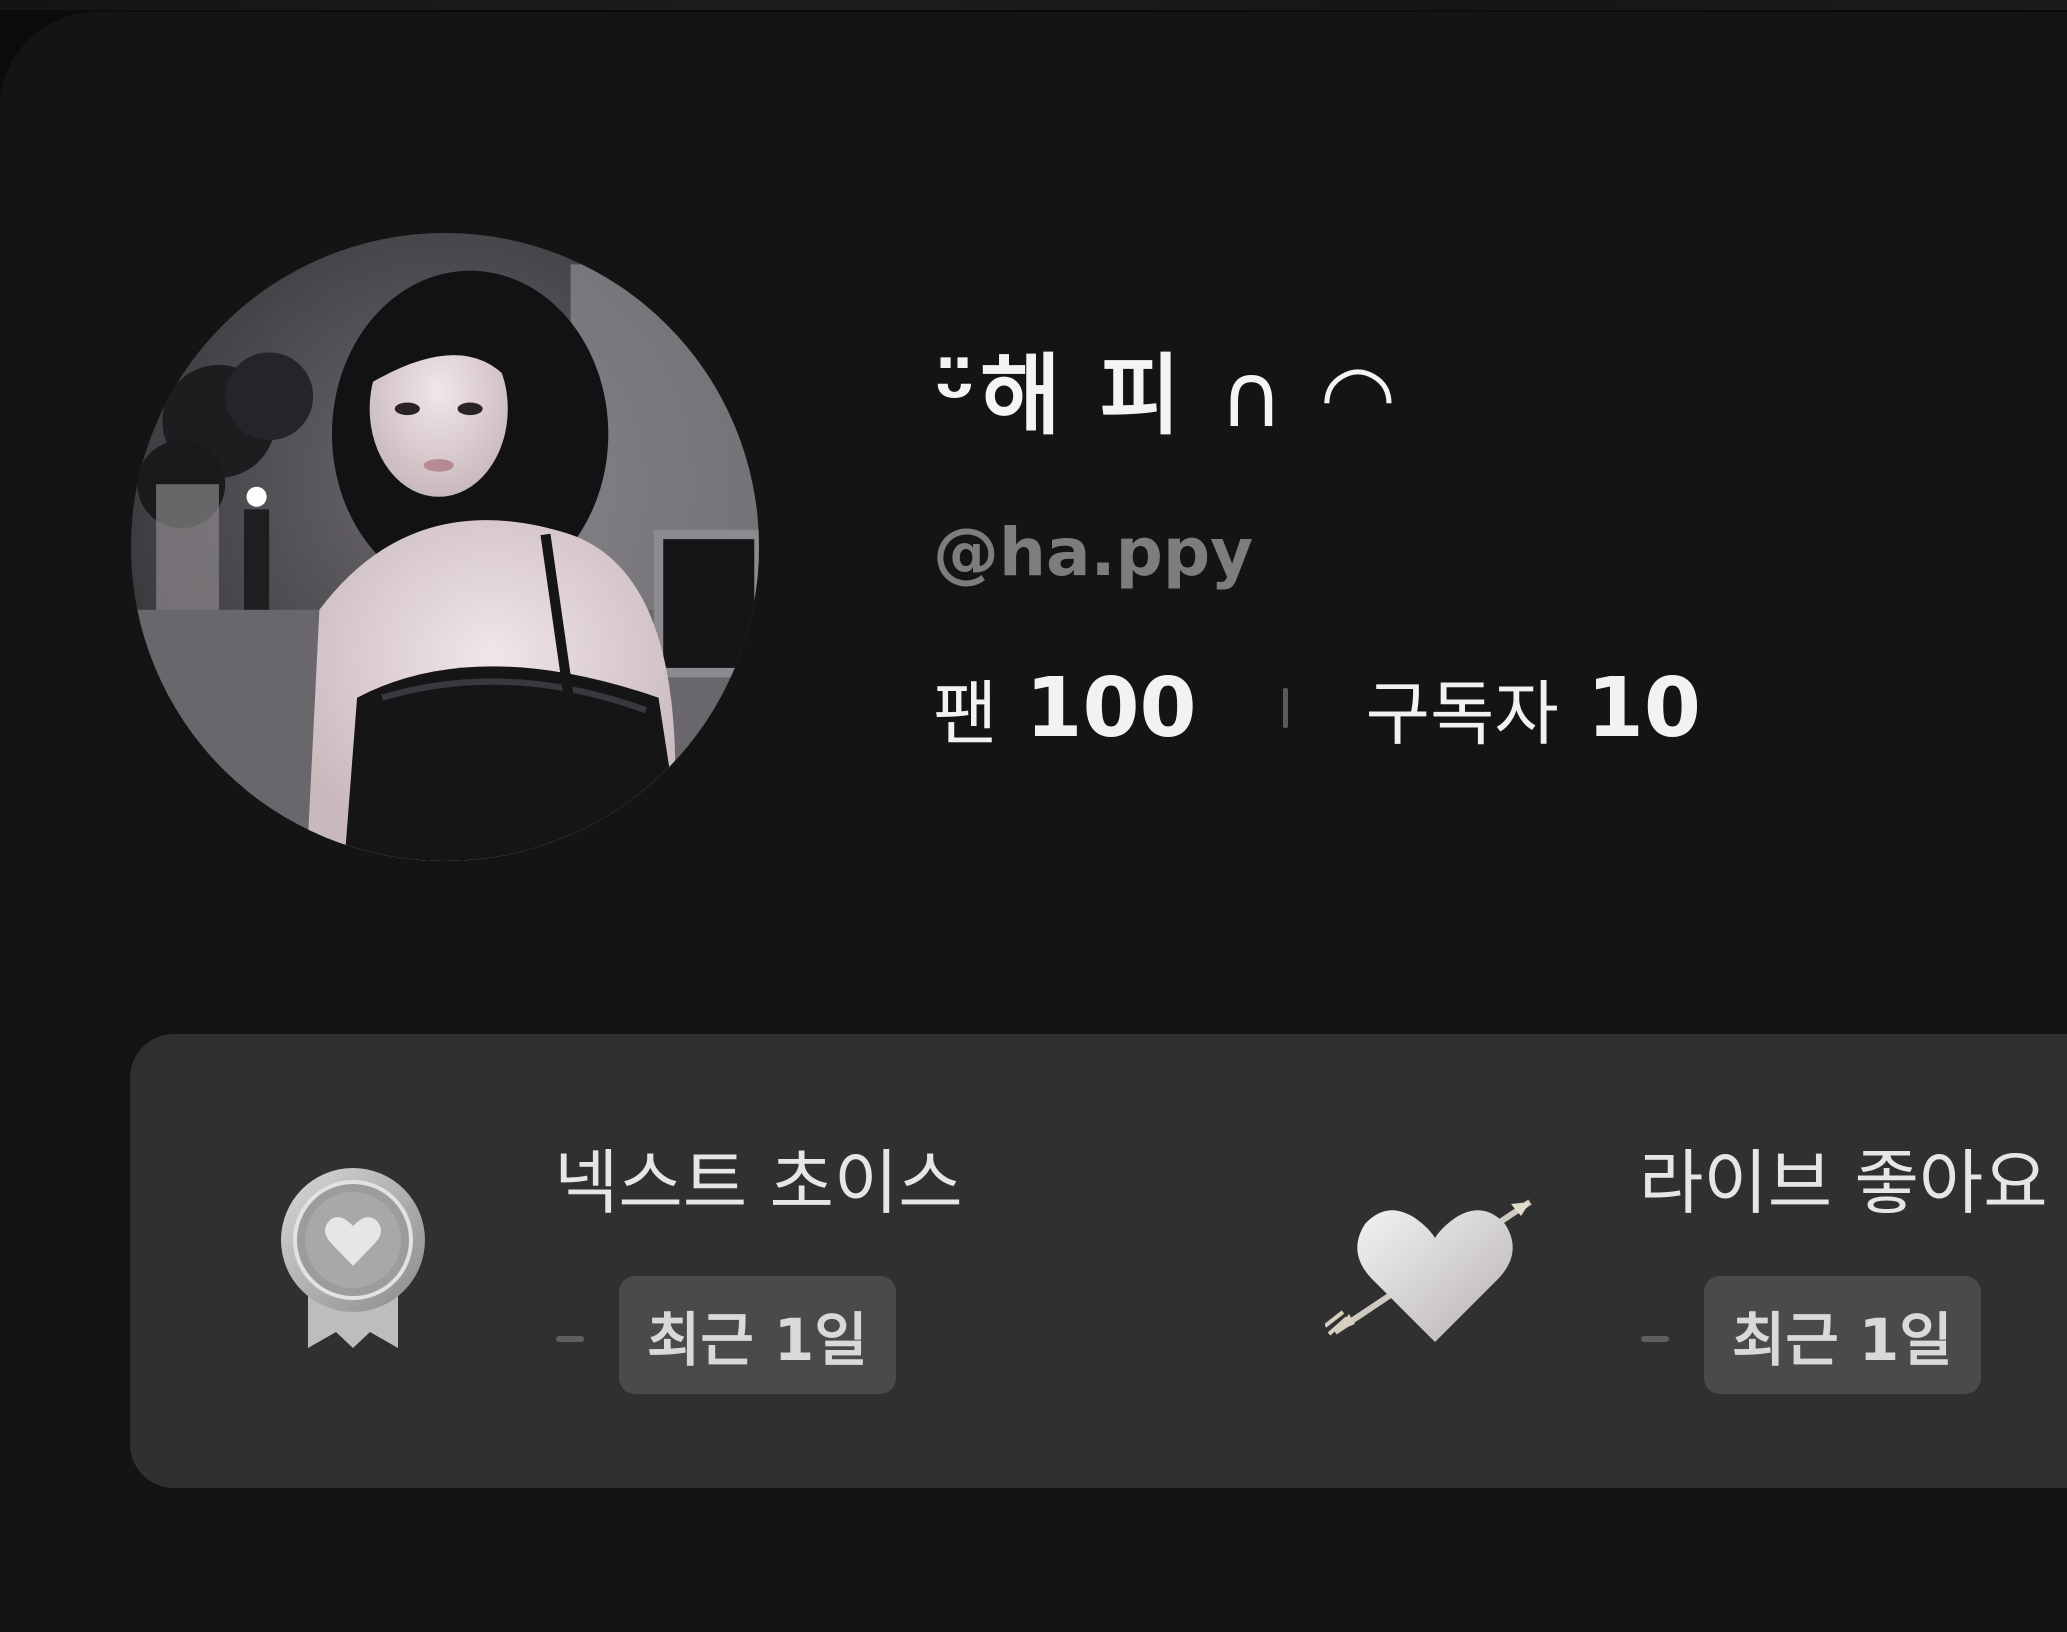 The image size is (2067, 1632). I want to click on fans-label: 팬, so click(965, 708).